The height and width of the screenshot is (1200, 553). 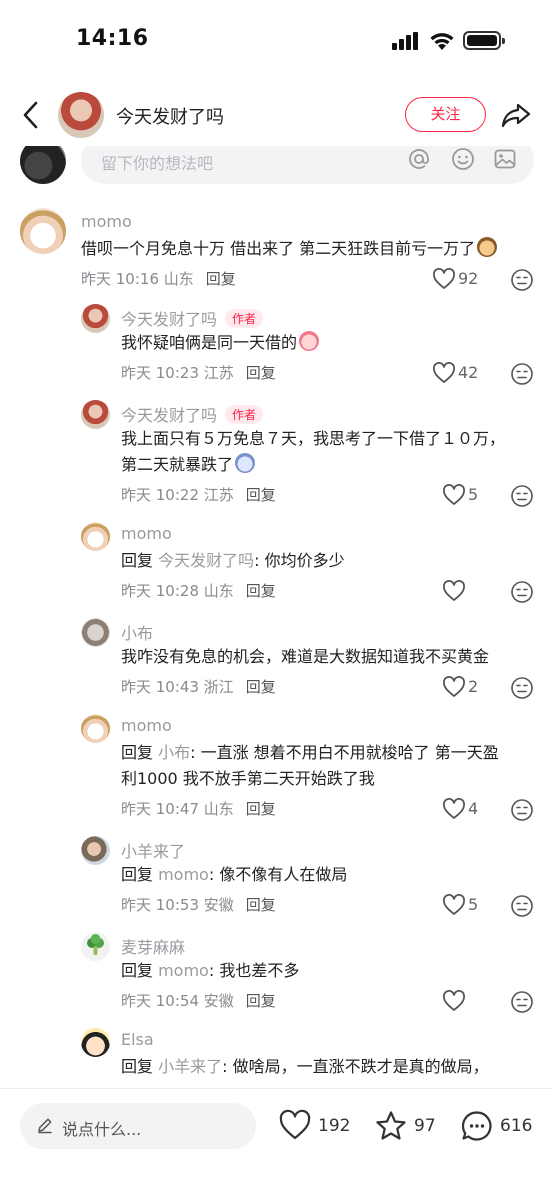 I want to click on author-name: 今天发财了吗, so click(x=170, y=116).